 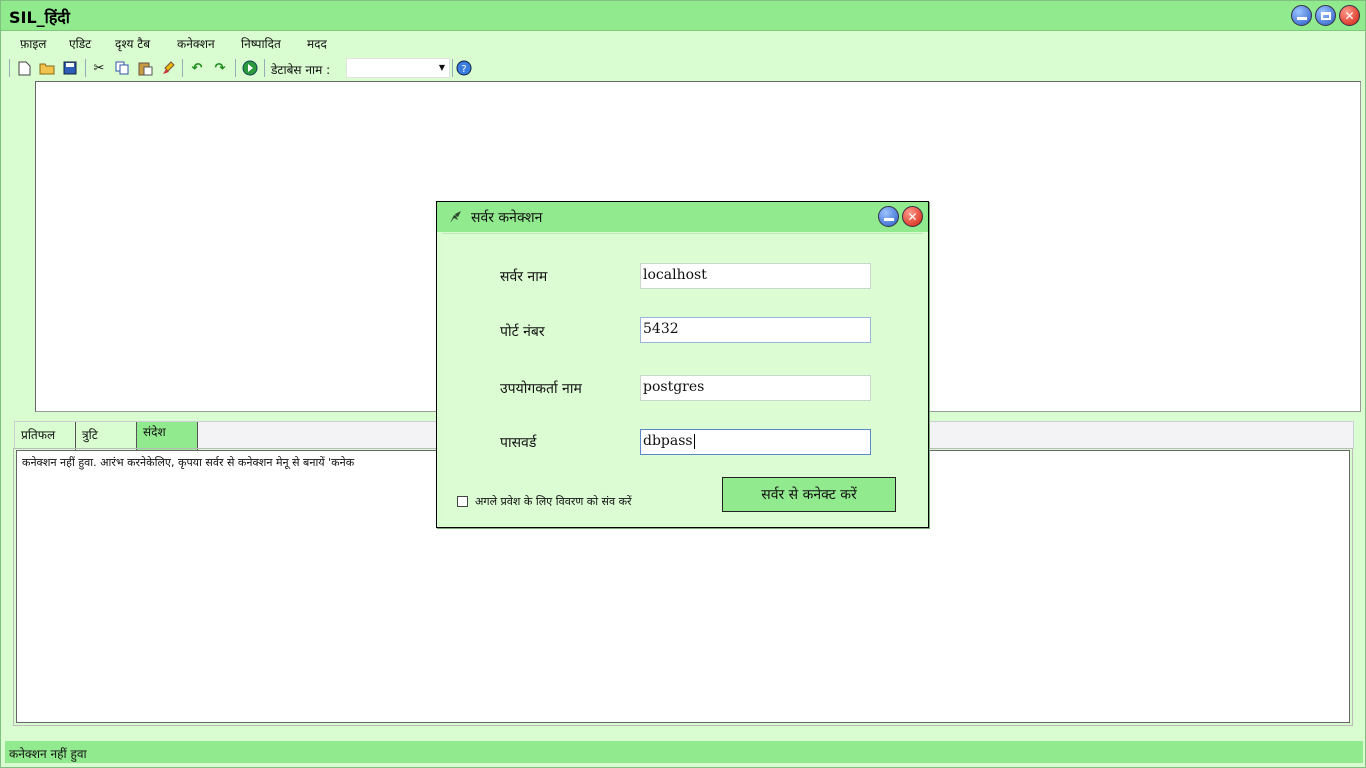 What do you see at coordinates (80, 43) in the screenshot?
I see `menu-edit: एडिट` at bounding box center [80, 43].